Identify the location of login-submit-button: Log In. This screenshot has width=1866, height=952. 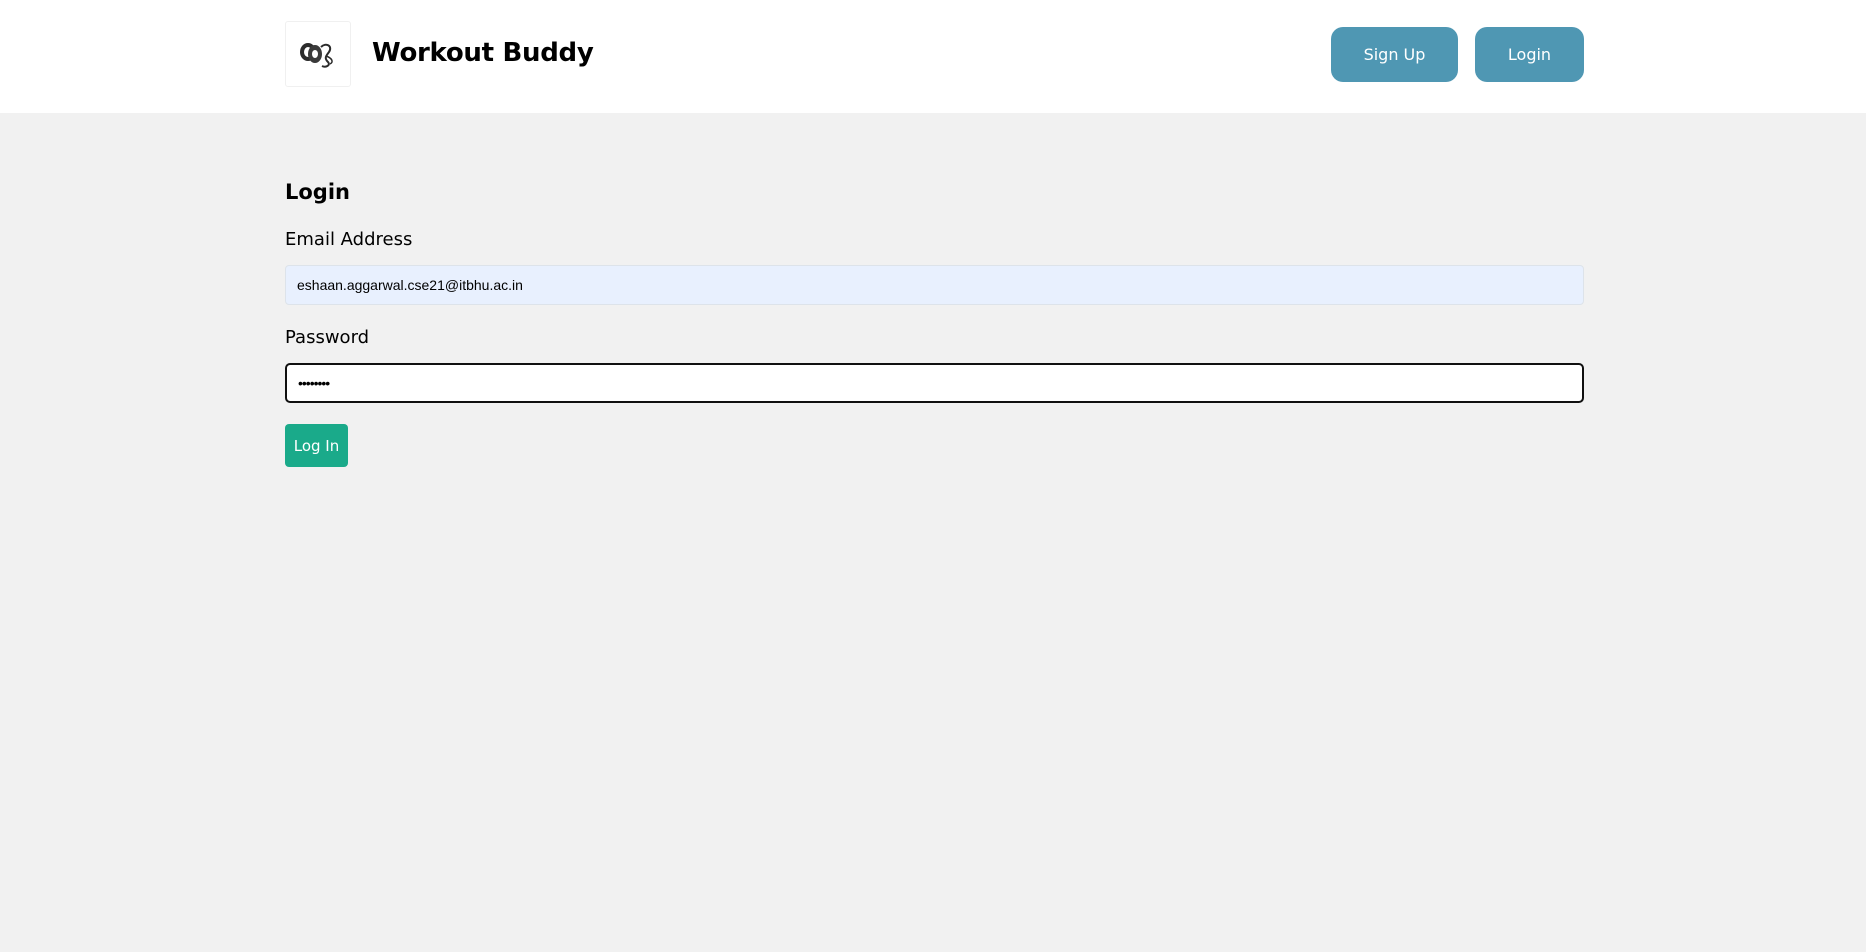
(316, 445).